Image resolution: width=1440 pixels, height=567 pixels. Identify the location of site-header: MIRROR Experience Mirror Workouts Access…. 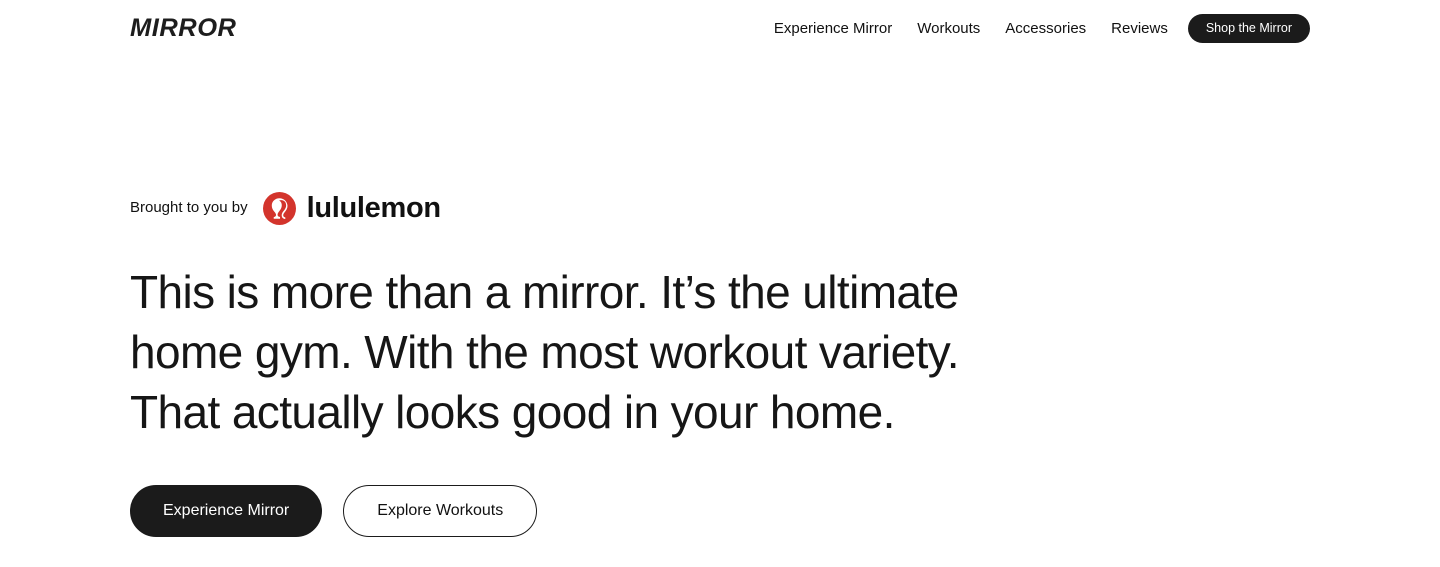
(720, 28).